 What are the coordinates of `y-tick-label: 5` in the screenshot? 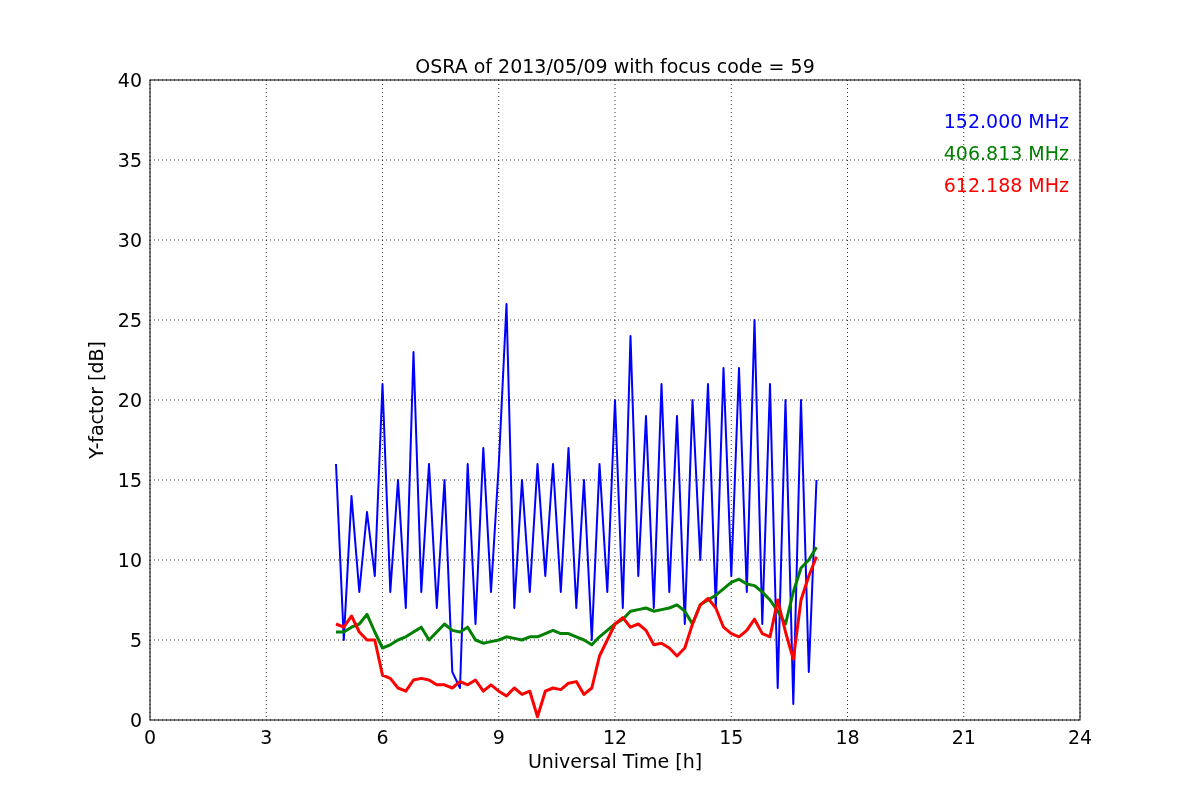 It's located at (135, 640).